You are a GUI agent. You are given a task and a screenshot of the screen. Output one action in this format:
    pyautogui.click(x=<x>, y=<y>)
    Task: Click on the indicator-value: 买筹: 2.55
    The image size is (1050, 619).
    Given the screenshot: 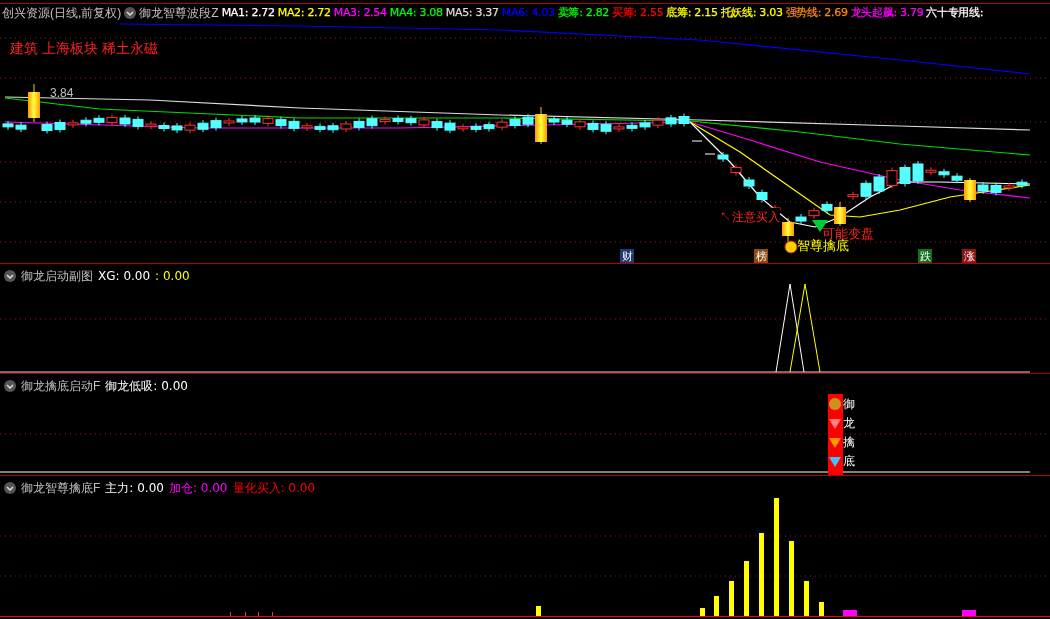 What is the action you would take?
    pyautogui.click(x=638, y=12)
    